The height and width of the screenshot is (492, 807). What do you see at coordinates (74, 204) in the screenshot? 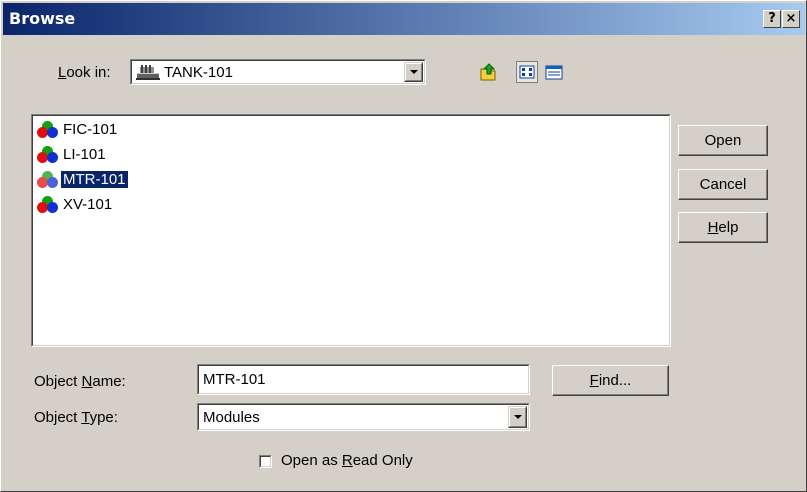
I see `list-item: XV-101` at bounding box center [74, 204].